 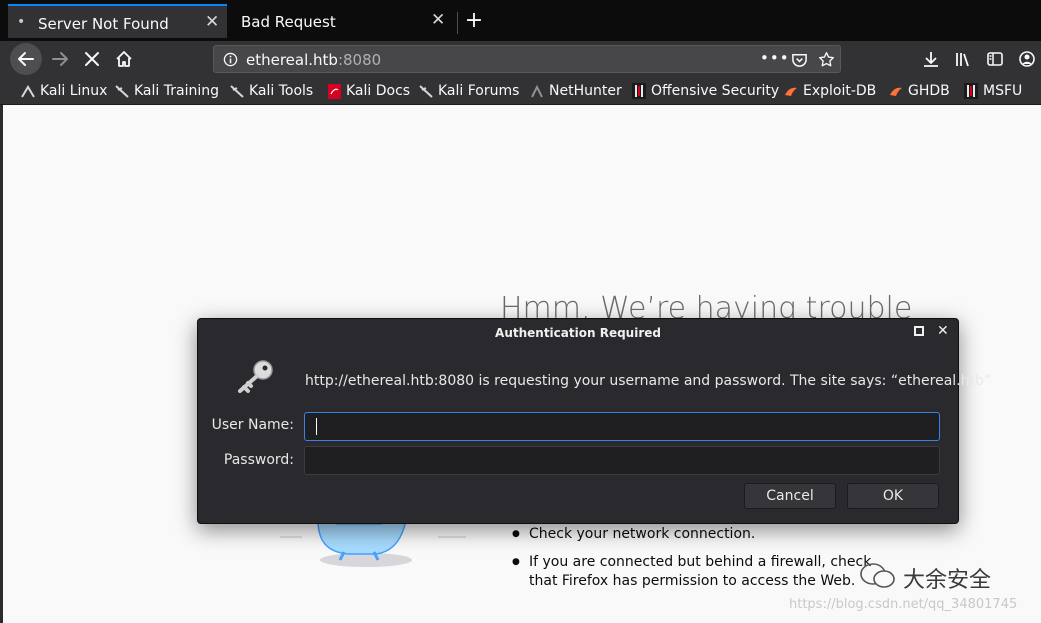 What do you see at coordinates (790, 496) in the screenshot?
I see `cancel-button: Cancel` at bounding box center [790, 496].